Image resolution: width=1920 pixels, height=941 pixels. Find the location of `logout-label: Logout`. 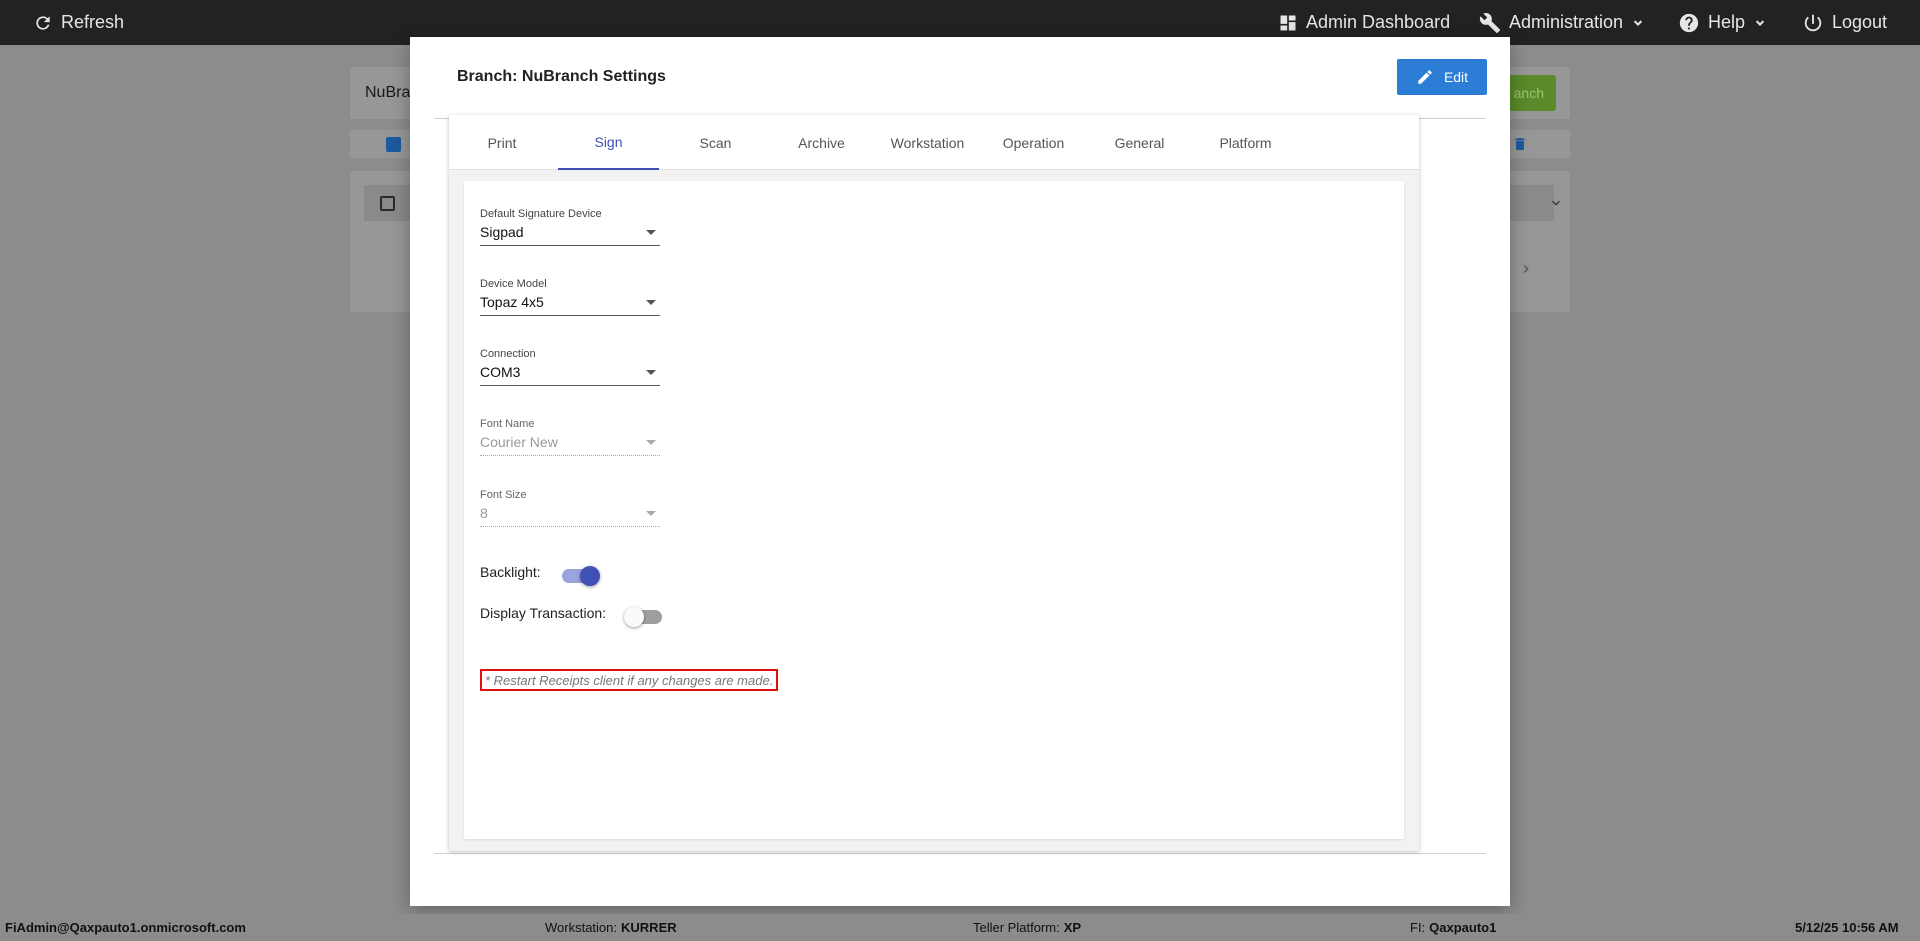

logout-label: Logout is located at coordinates (1860, 22).